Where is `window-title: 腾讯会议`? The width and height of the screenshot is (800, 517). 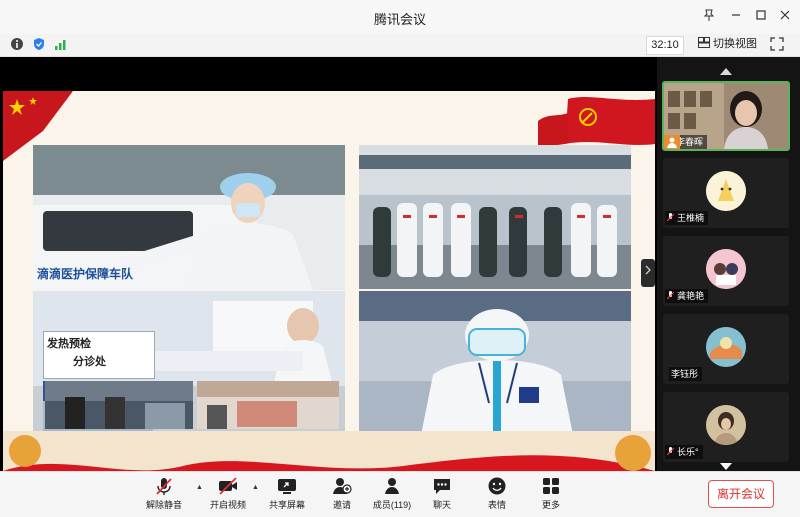 window-title: 腾讯会议 is located at coordinates (399, 19).